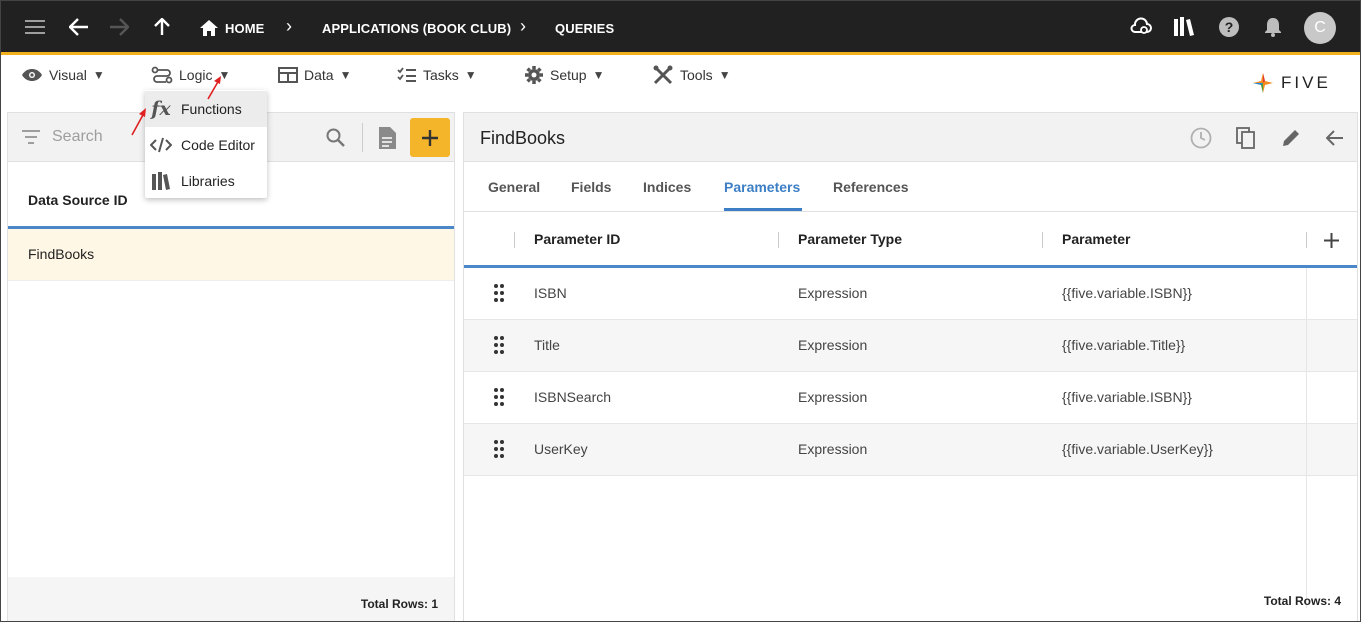 The height and width of the screenshot is (622, 1361). Describe the element at coordinates (1184, 27) in the screenshot. I see `library-books-icon` at that location.